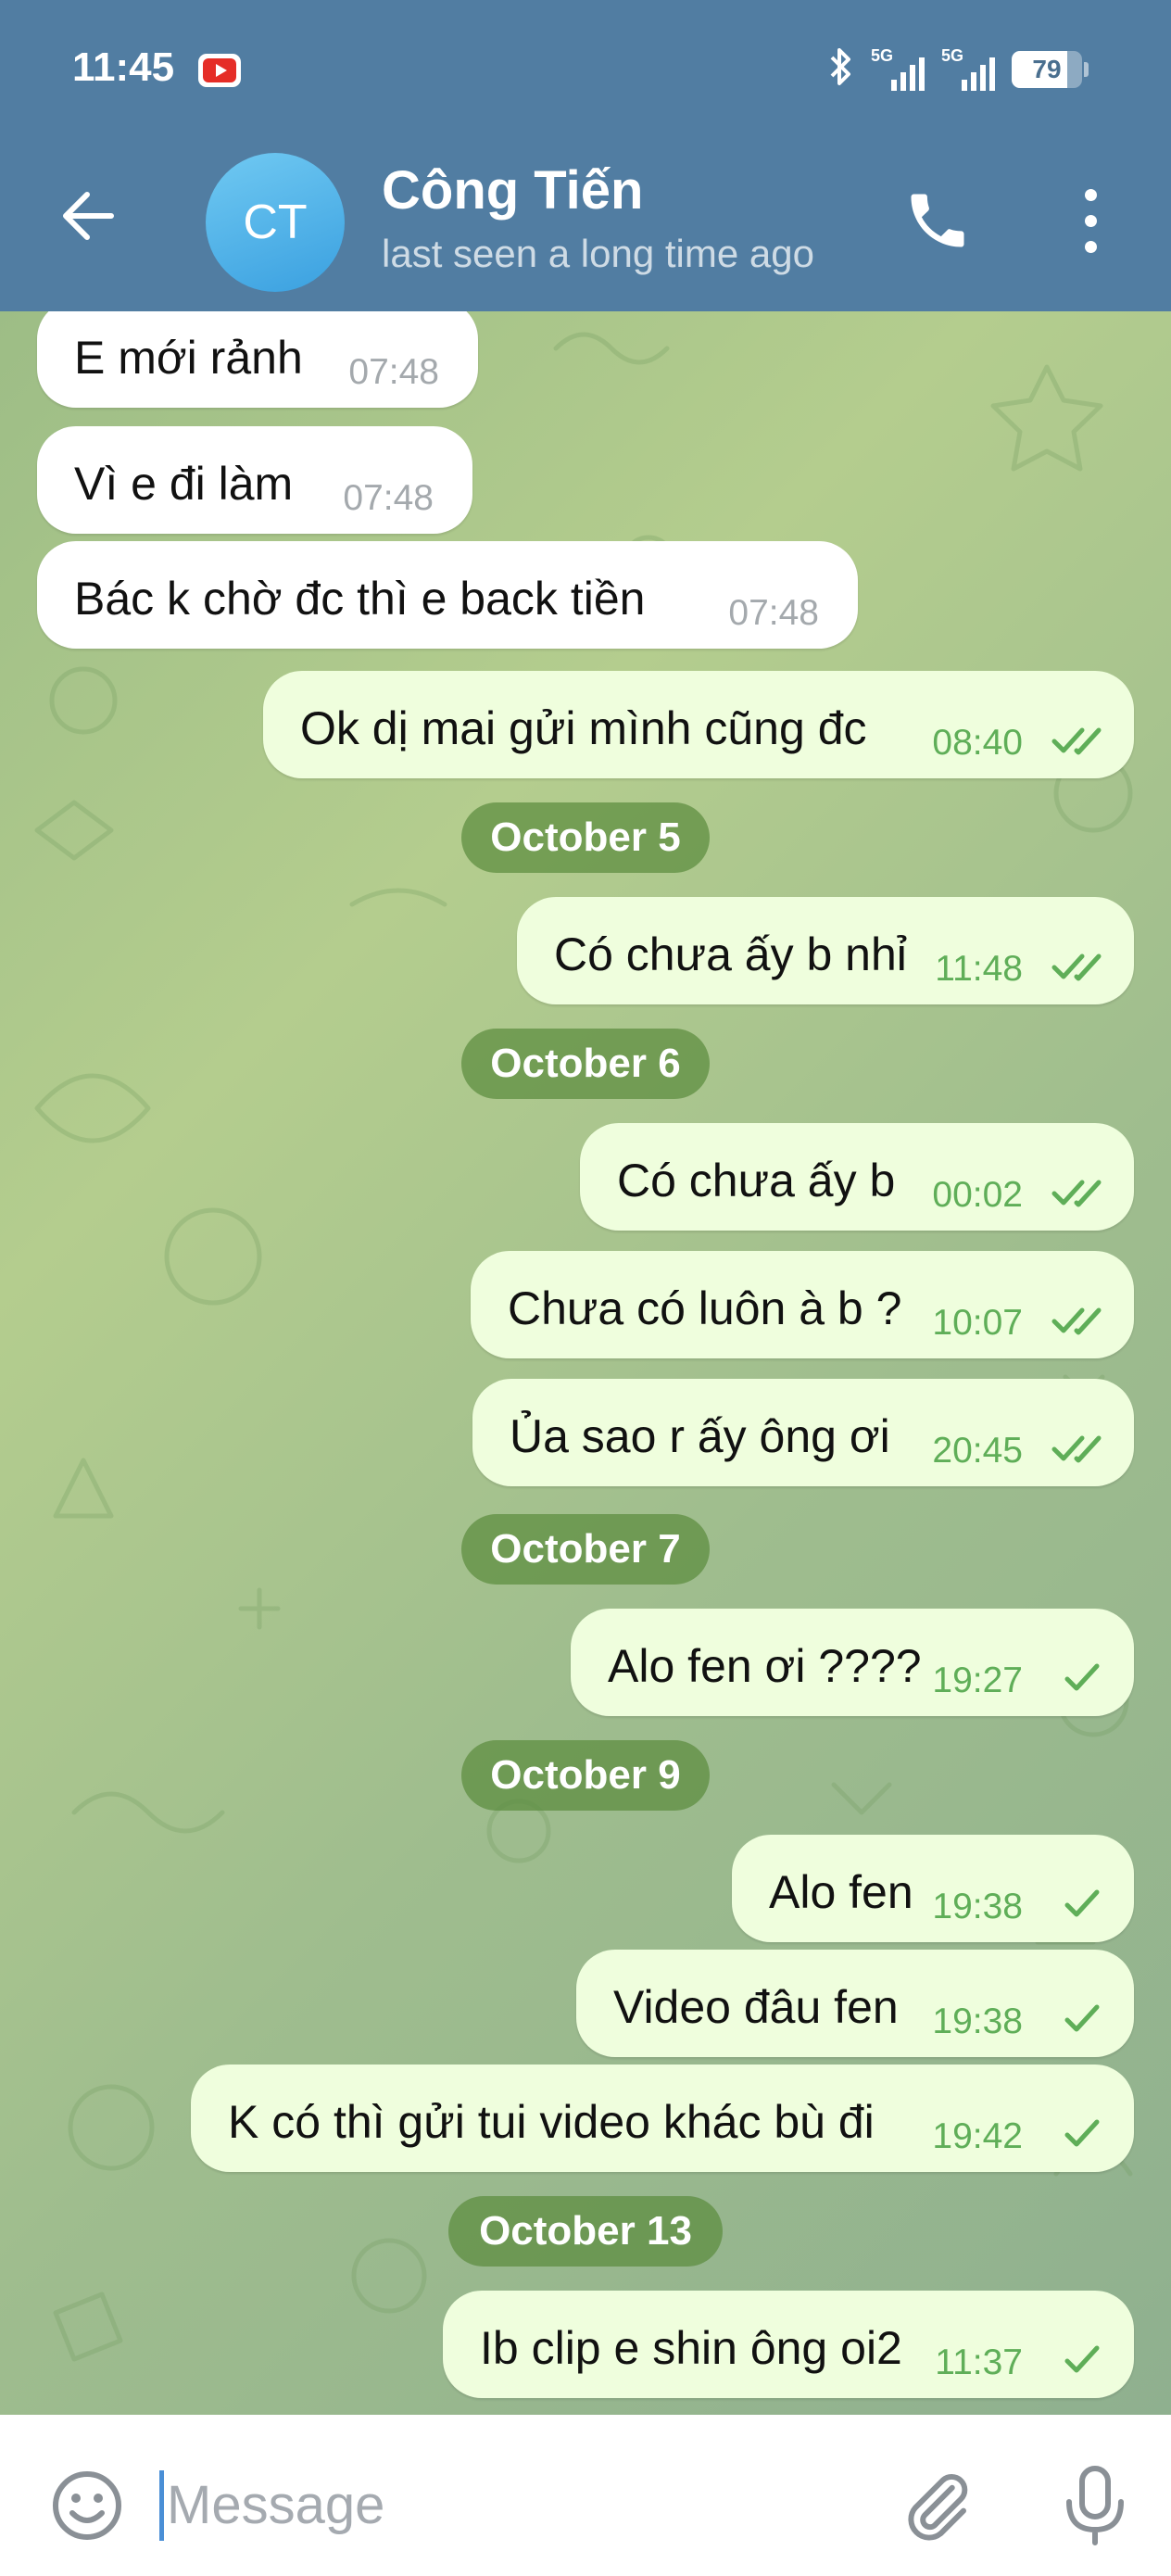  I want to click on contact-status: last seen a long time ago, so click(598, 254).